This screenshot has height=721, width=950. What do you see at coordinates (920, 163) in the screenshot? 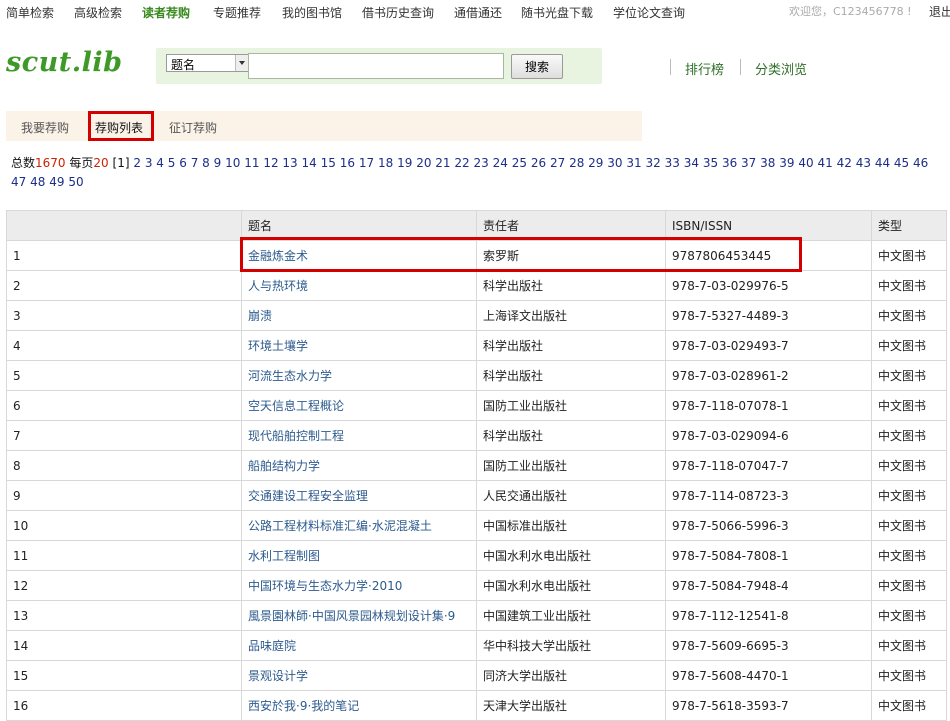
I see `page-link: 46` at bounding box center [920, 163].